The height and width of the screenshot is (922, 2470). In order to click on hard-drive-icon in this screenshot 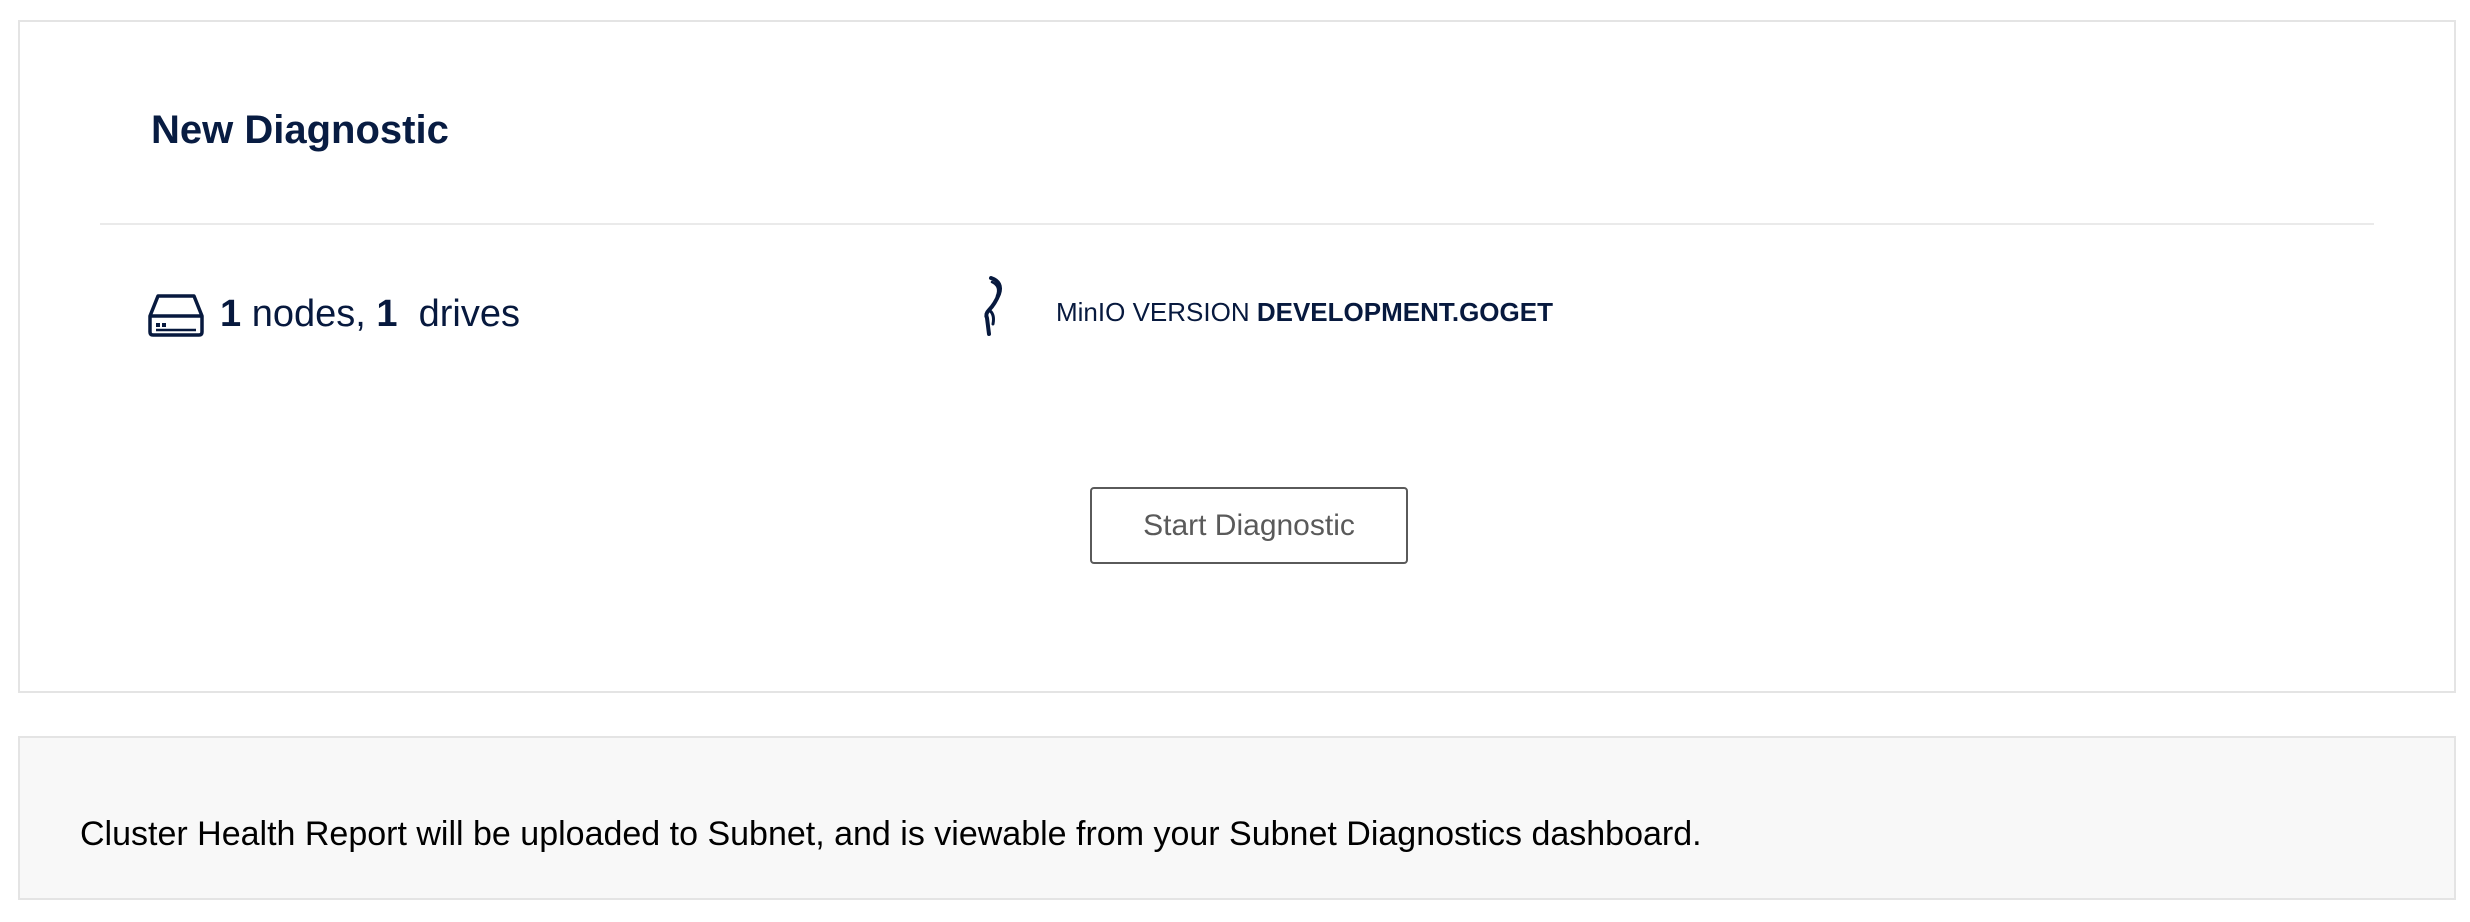, I will do `click(176, 315)`.